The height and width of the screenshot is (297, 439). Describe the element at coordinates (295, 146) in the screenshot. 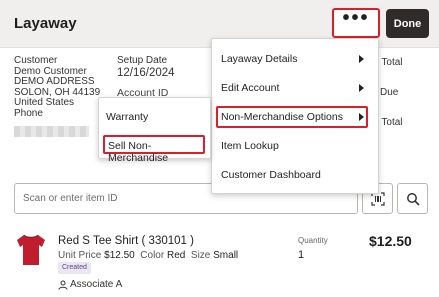

I see `menu-item-item-lookup: Item Lookup` at that location.